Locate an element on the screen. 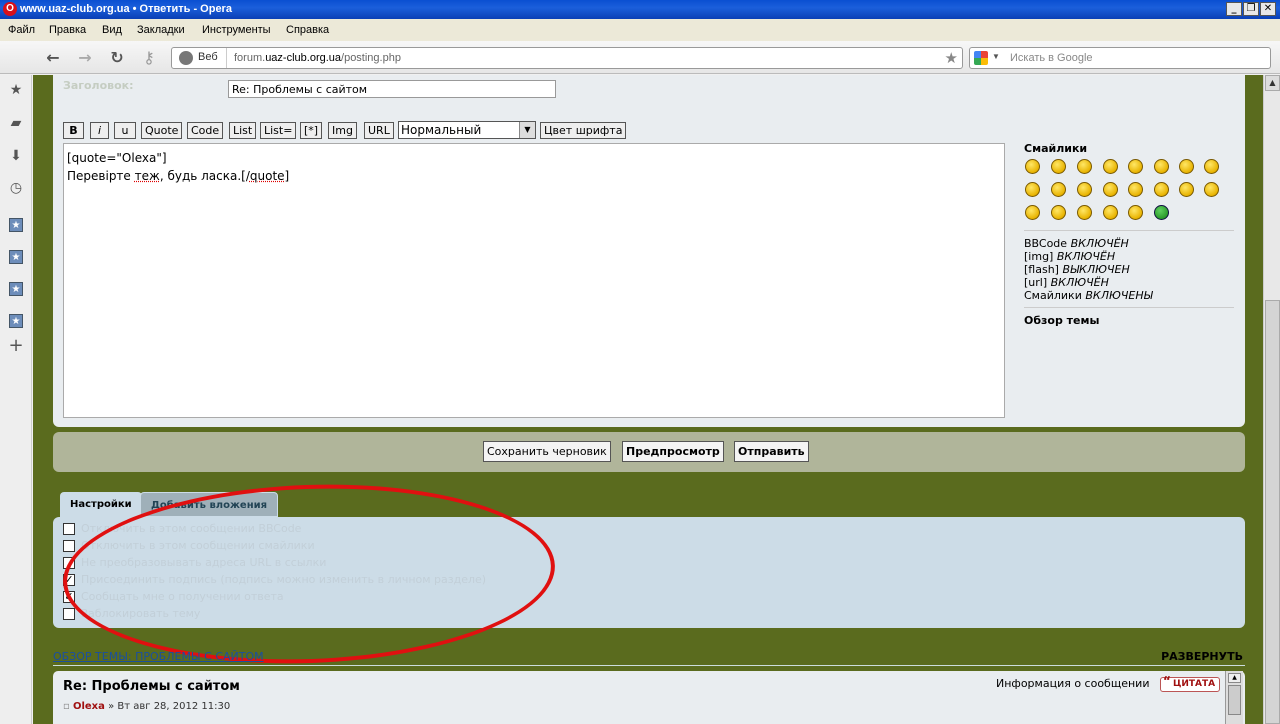 Image resolution: width=1280 pixels, height=724 pixels. quote-button: Quote is located at coordinates (162, 130).